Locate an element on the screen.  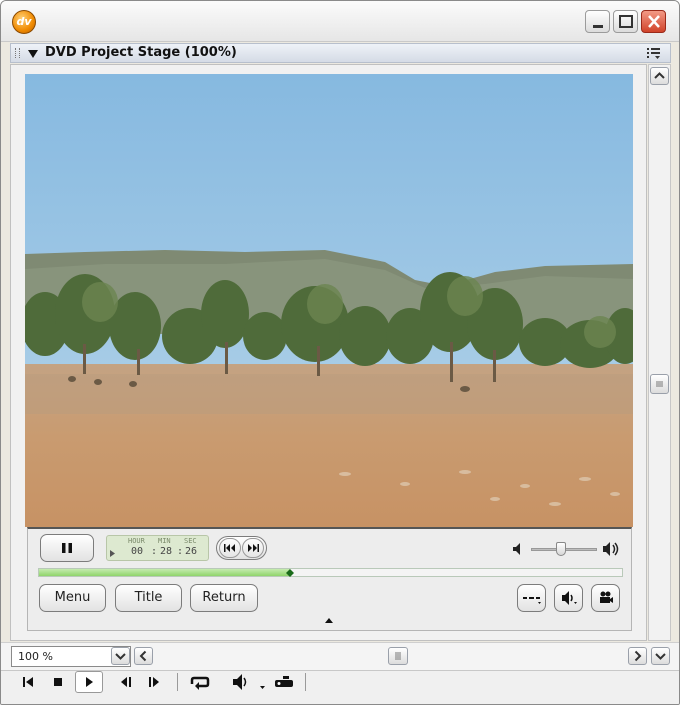
step-back-icon is located at coordinates (126, 682).